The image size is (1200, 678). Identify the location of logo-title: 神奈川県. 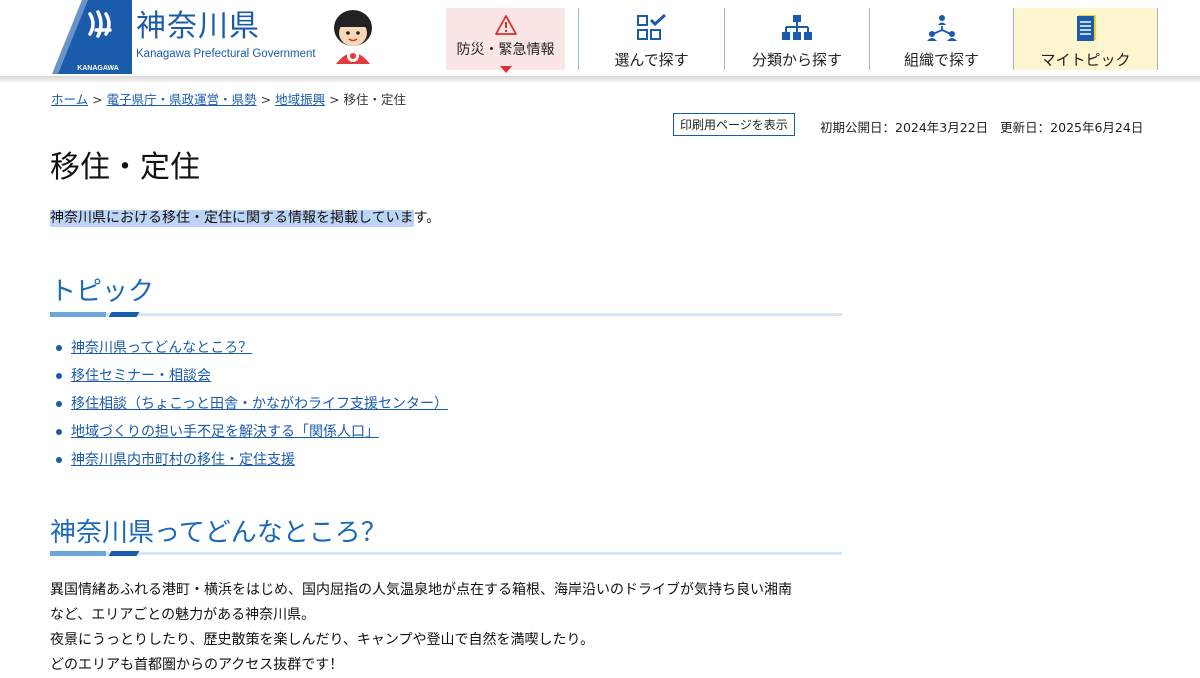
(198, 26).